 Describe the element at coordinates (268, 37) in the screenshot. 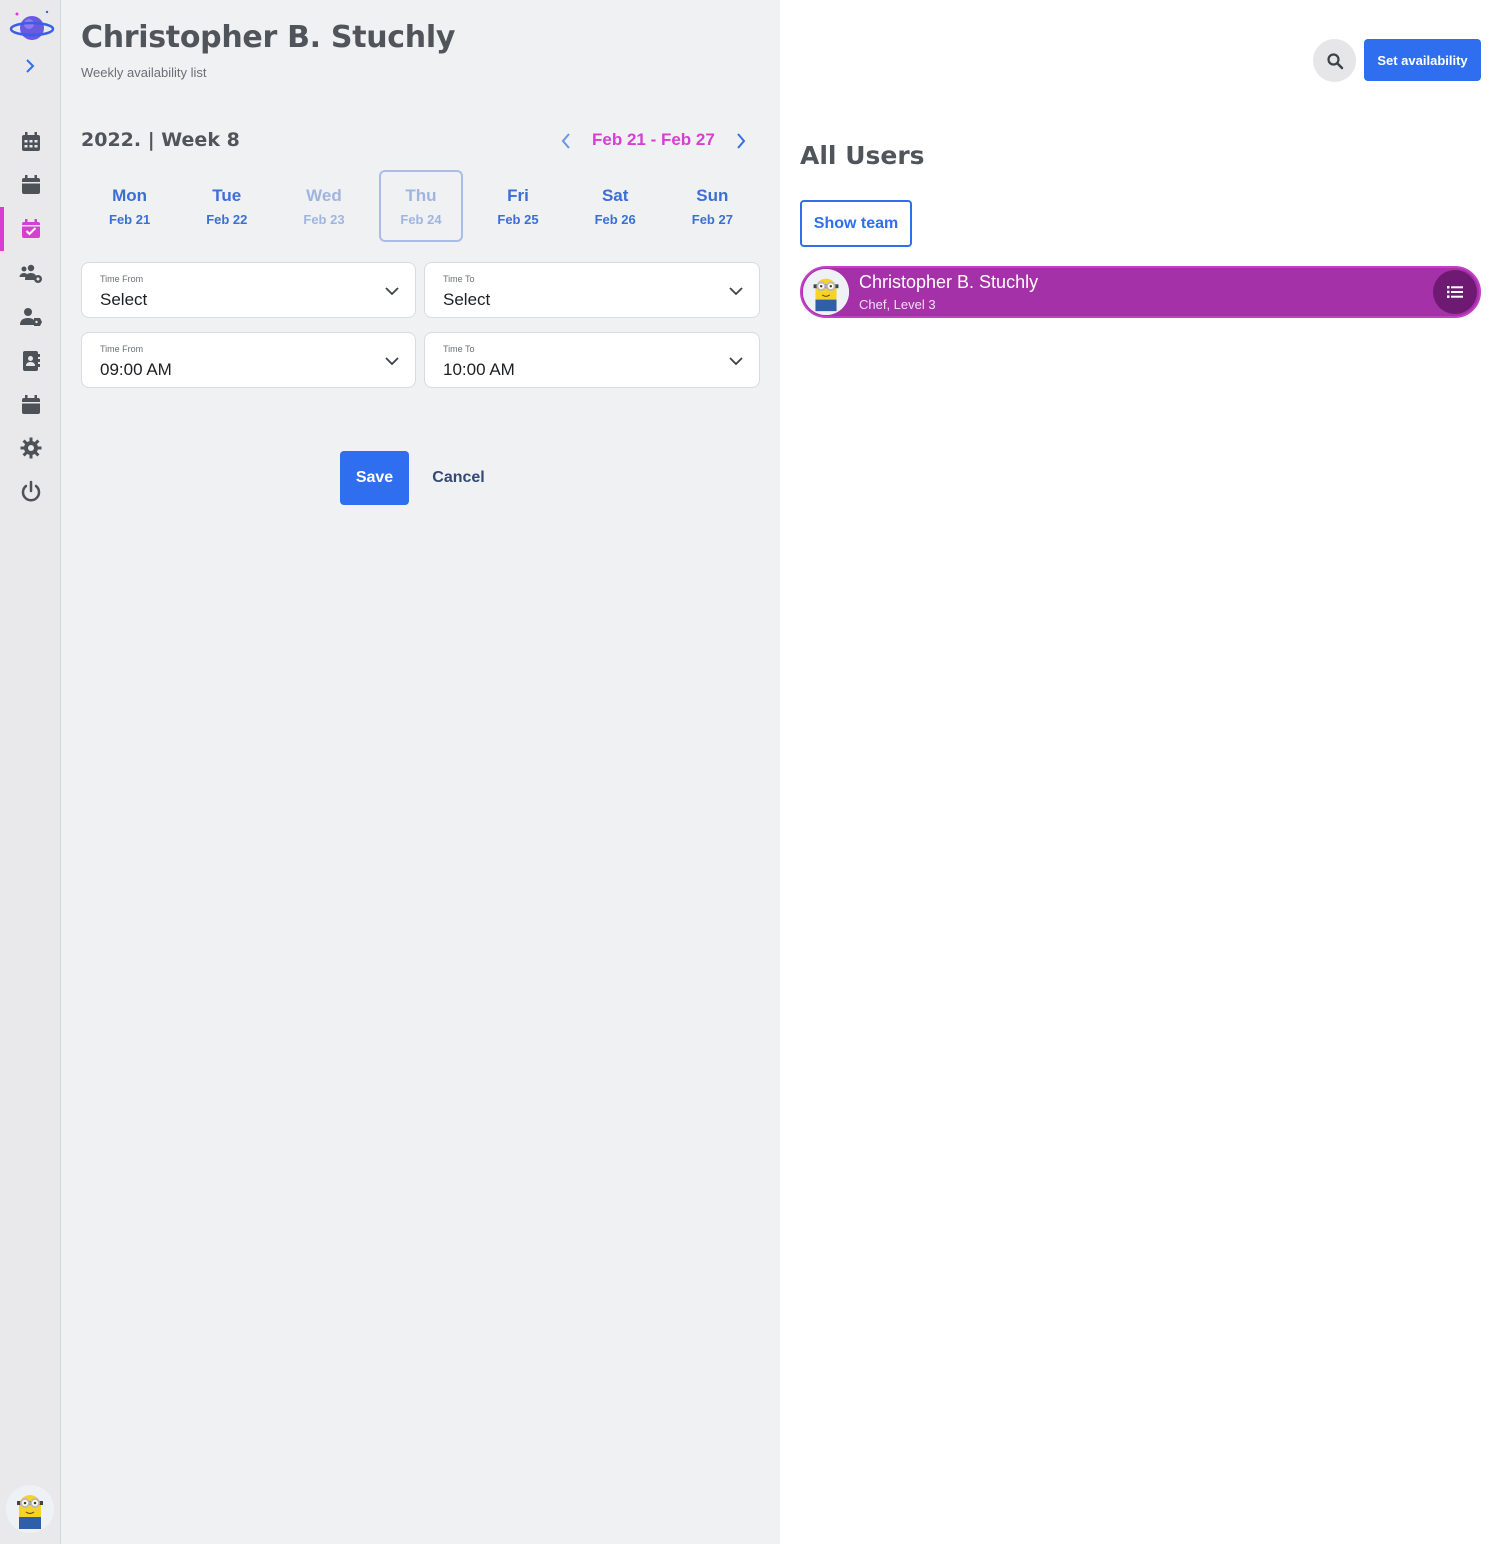

I see `page-title: Christopher B. Stuchly` at that location.